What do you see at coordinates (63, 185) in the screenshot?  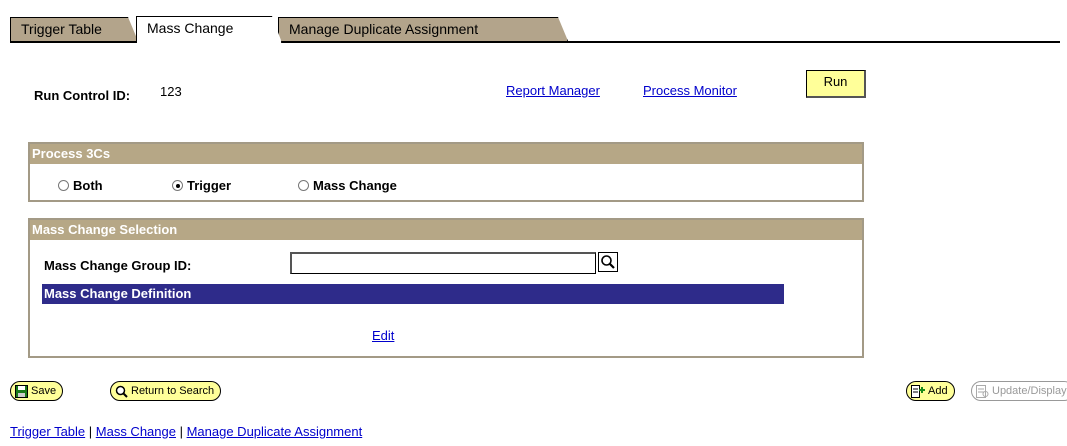 I see `radio-both-circle` at bounding box center [63, 185].